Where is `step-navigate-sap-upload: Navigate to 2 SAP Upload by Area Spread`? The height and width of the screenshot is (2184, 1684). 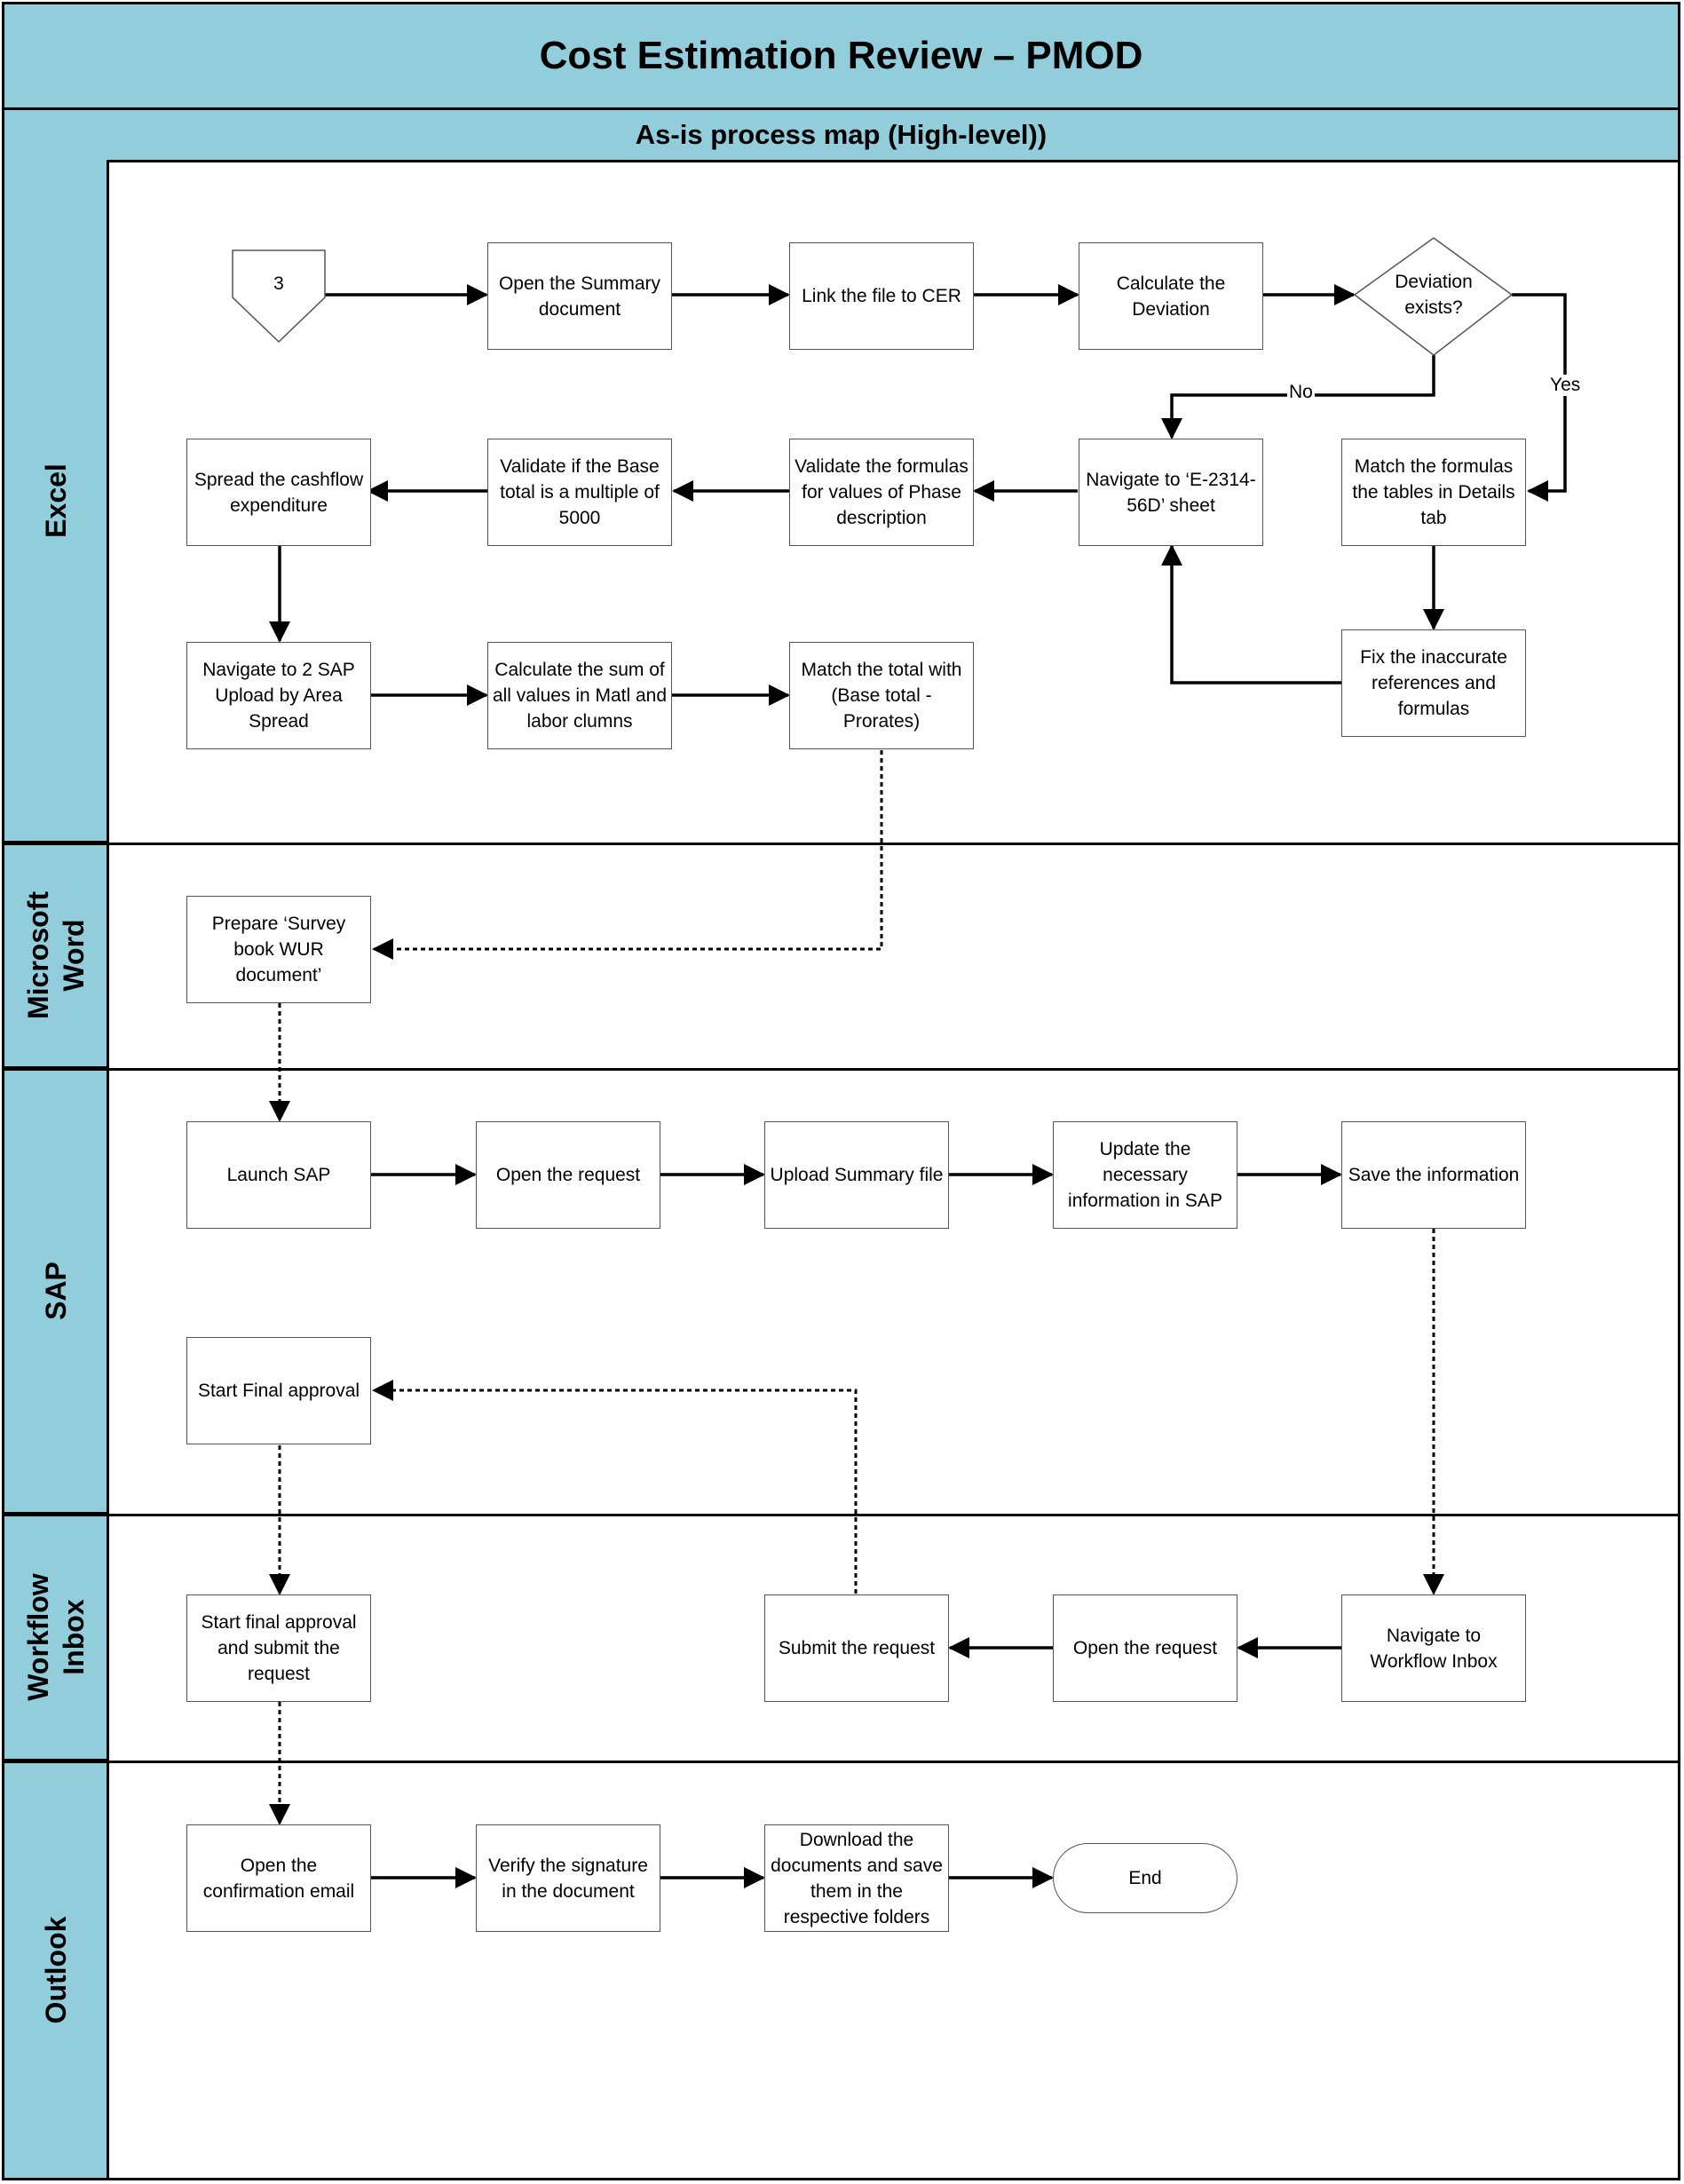 step-navigate-sap-upload: Navigate to 2 SAP Upload by Area Spread is located at coordinates (278, 695).